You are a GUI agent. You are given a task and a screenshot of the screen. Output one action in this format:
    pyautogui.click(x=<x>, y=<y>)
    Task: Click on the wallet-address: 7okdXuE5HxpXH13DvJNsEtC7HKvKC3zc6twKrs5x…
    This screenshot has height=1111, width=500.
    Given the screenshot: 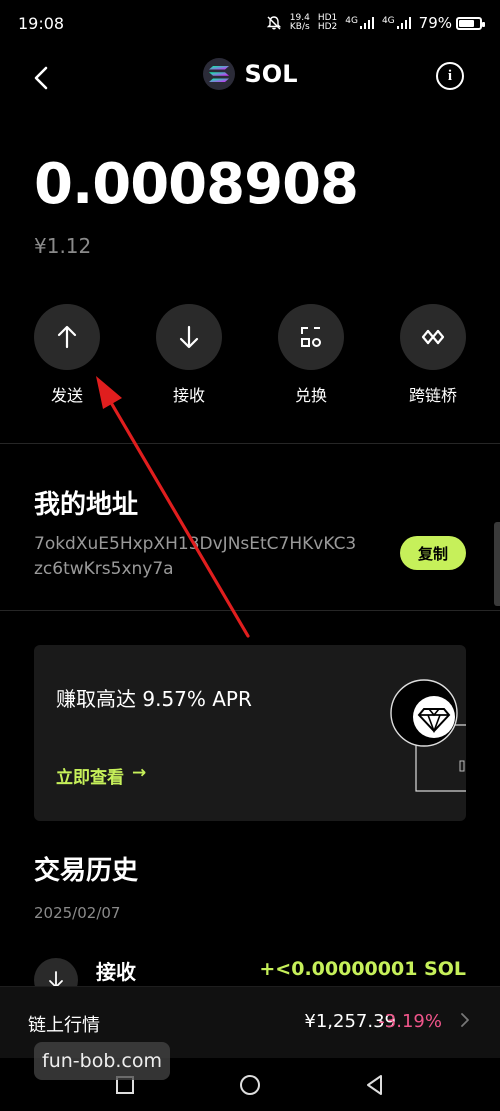 What is the action you would take?
    pyautogui.click(x=195, y=556)
    